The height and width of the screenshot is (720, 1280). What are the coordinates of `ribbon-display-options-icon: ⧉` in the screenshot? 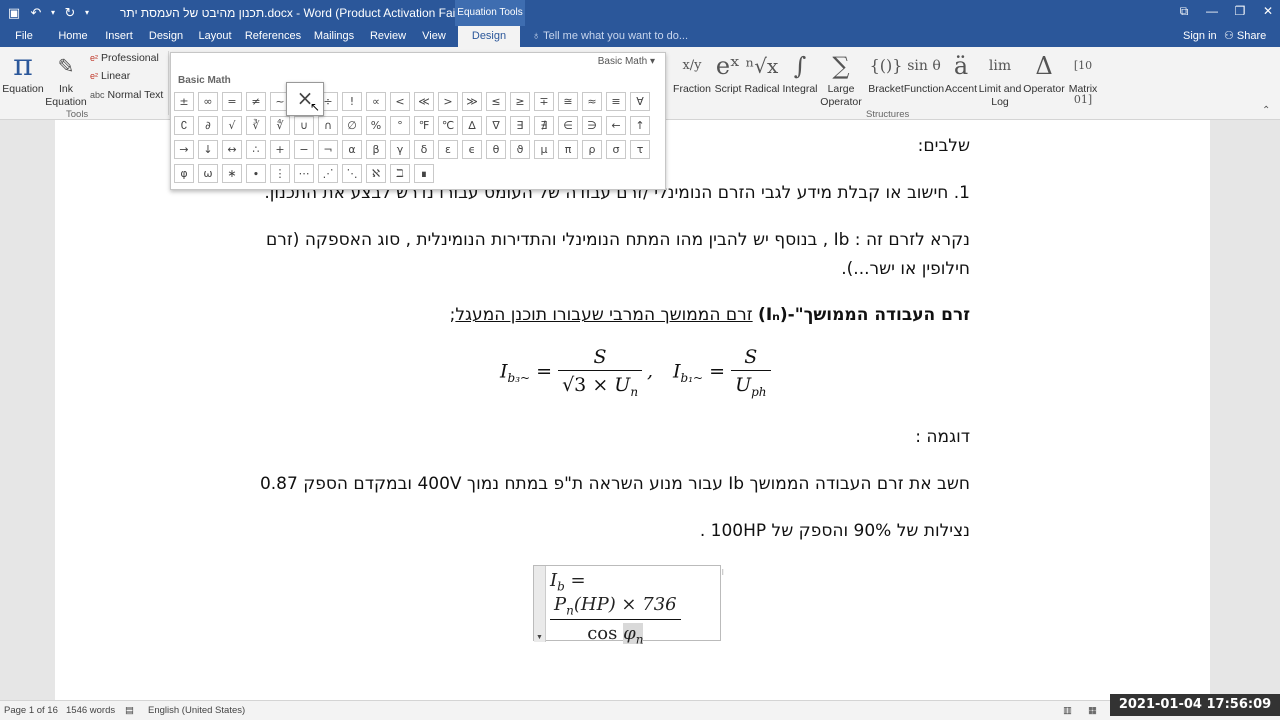 It's located at (1184, 13).